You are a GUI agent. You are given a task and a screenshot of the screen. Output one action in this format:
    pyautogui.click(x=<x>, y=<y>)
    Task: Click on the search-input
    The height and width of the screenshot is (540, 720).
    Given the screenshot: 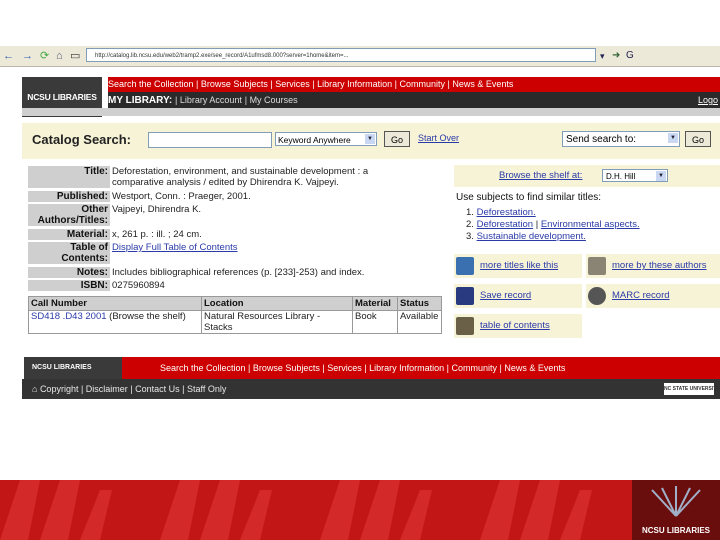 What is the action you would take?
    pyautogui.click(x=210, y=140)
    